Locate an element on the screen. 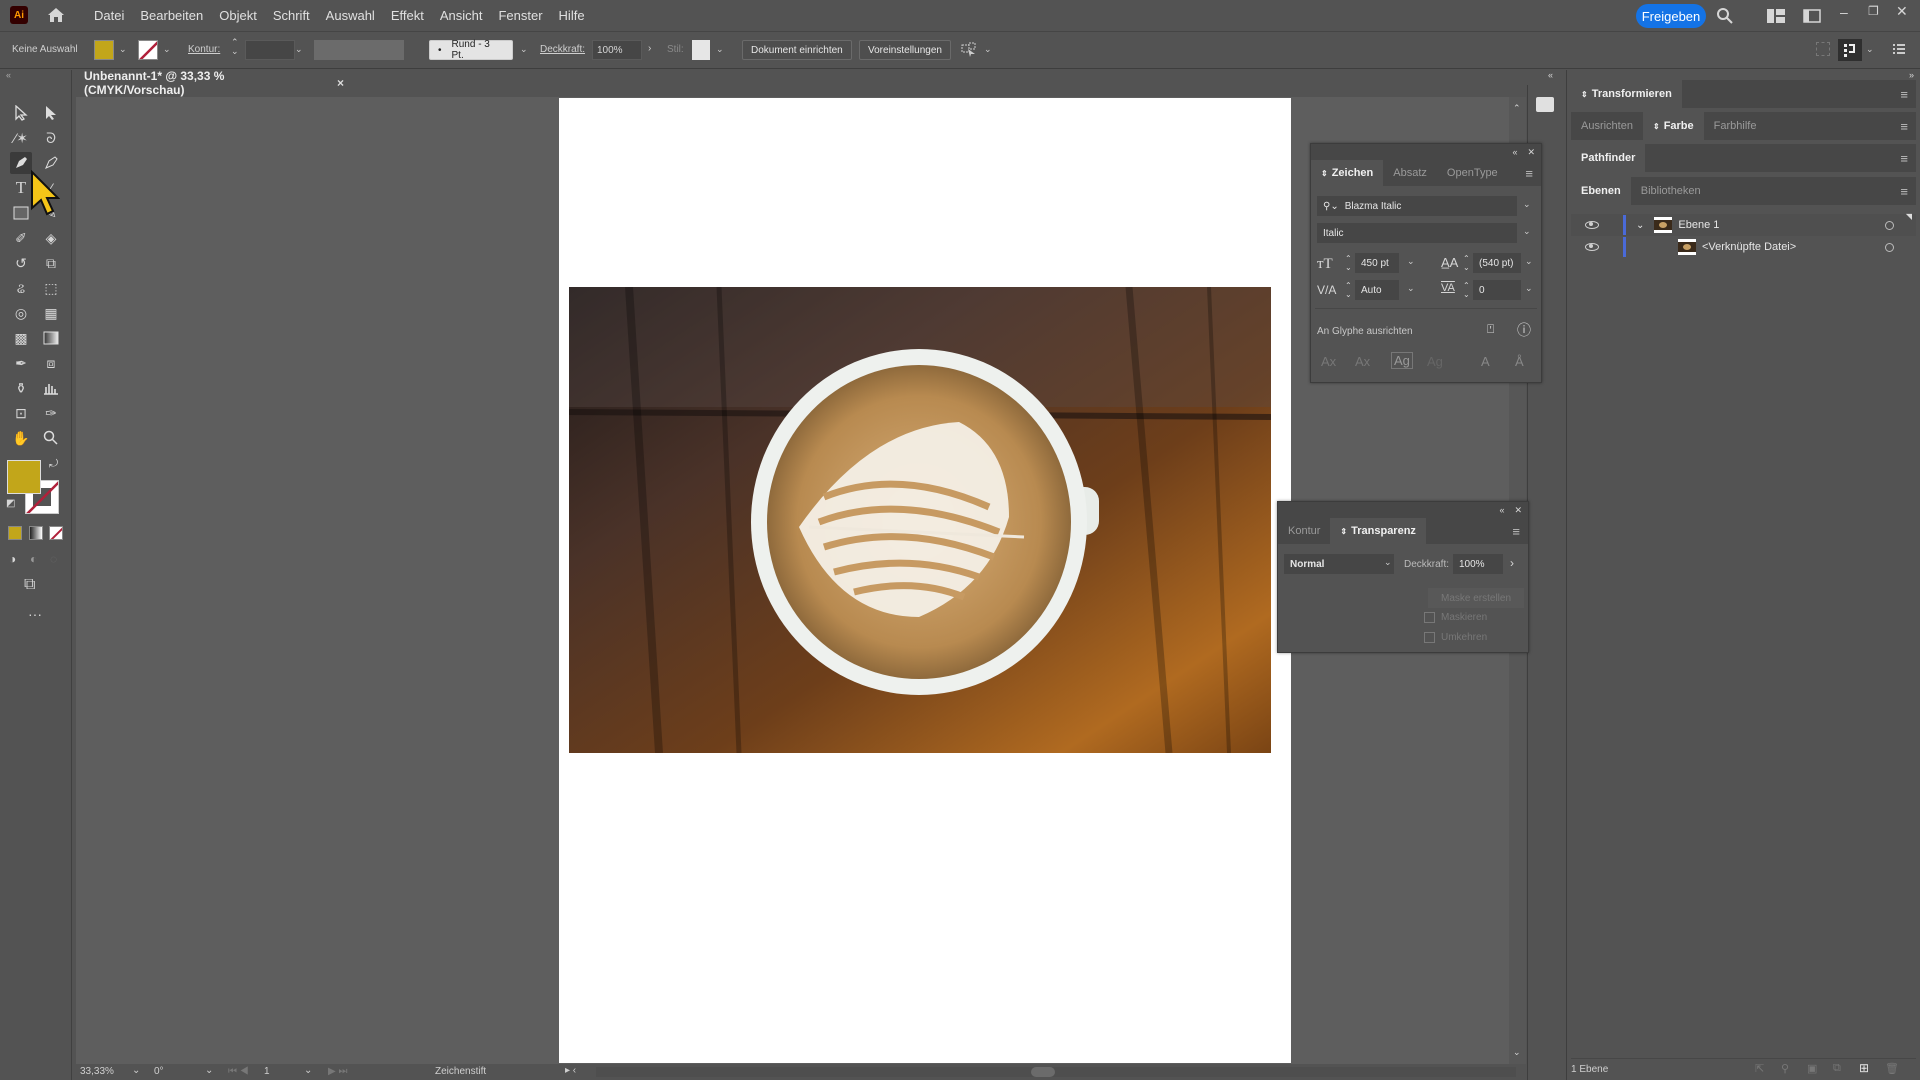  menu-schrift: Schrift is located at coordinates (291, 15).